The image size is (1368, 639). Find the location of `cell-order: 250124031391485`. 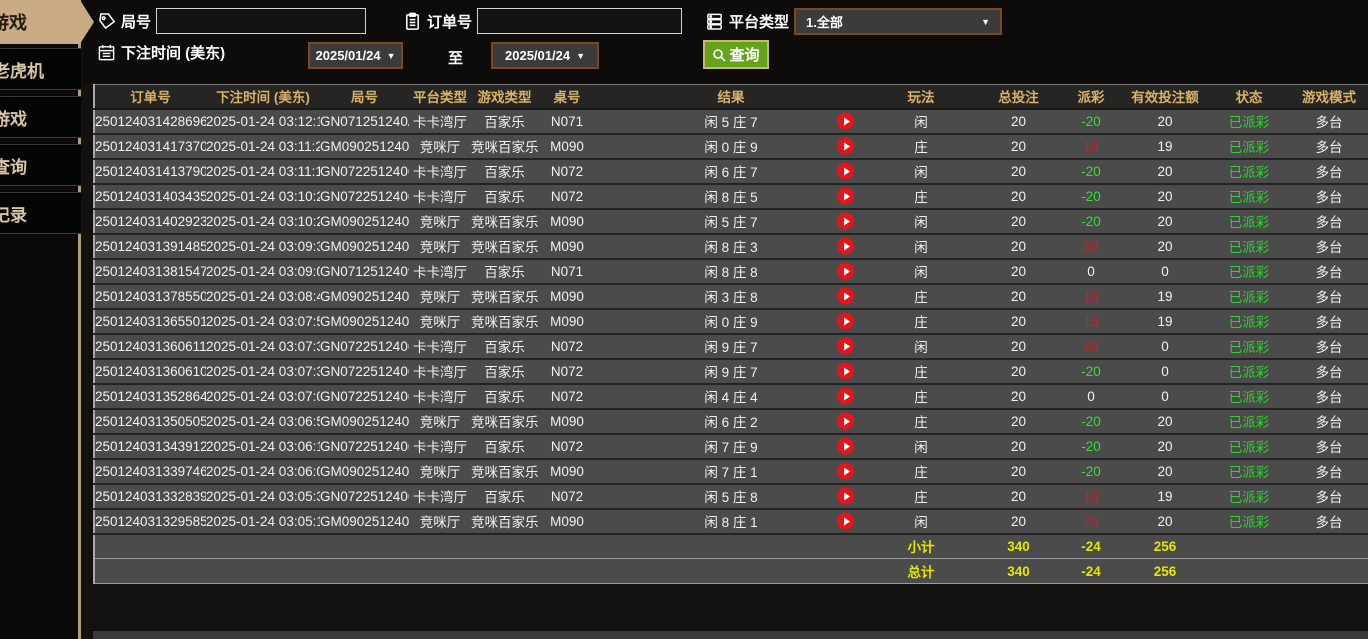

cell-order: 250124031391485 is located at coordinates (150, 246).